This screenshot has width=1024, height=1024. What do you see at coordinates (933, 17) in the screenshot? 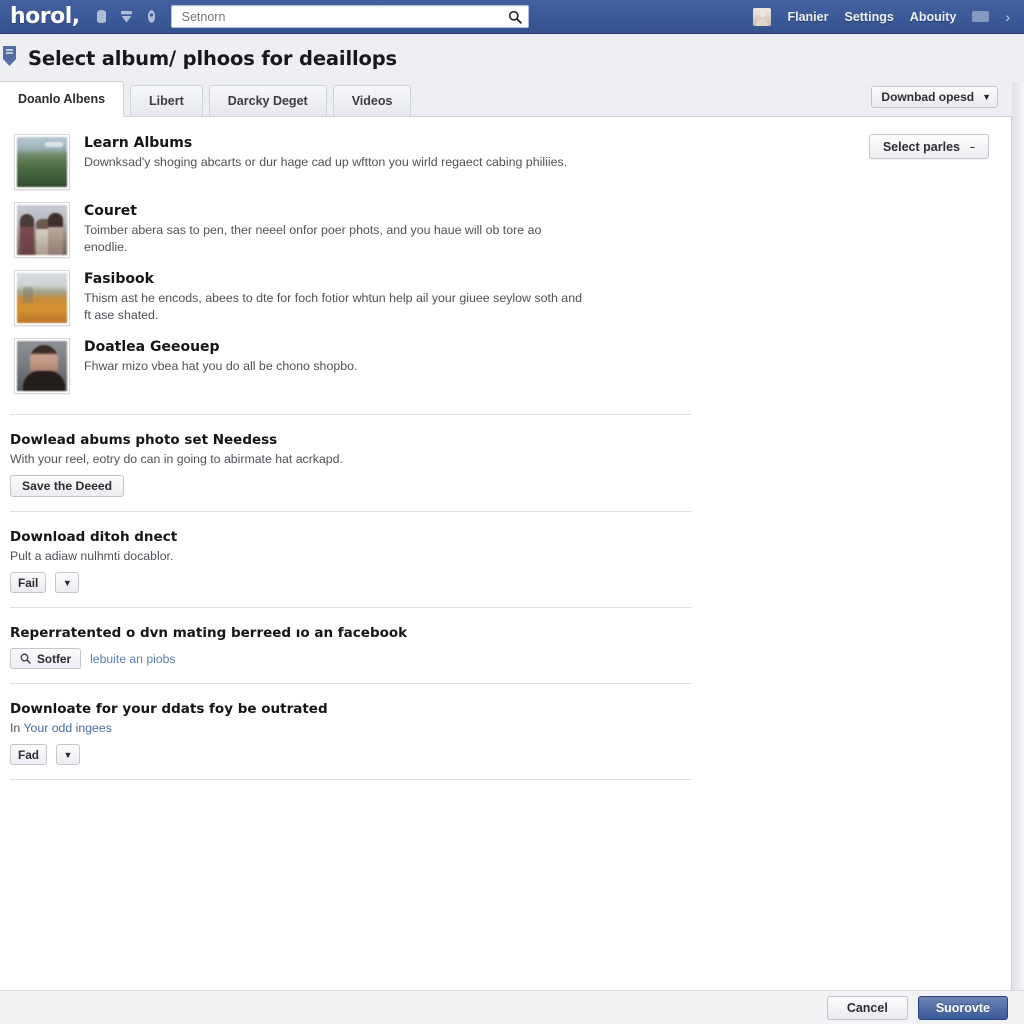
I see `nav-item-about: Abouity` at bounding box center [933, 17].